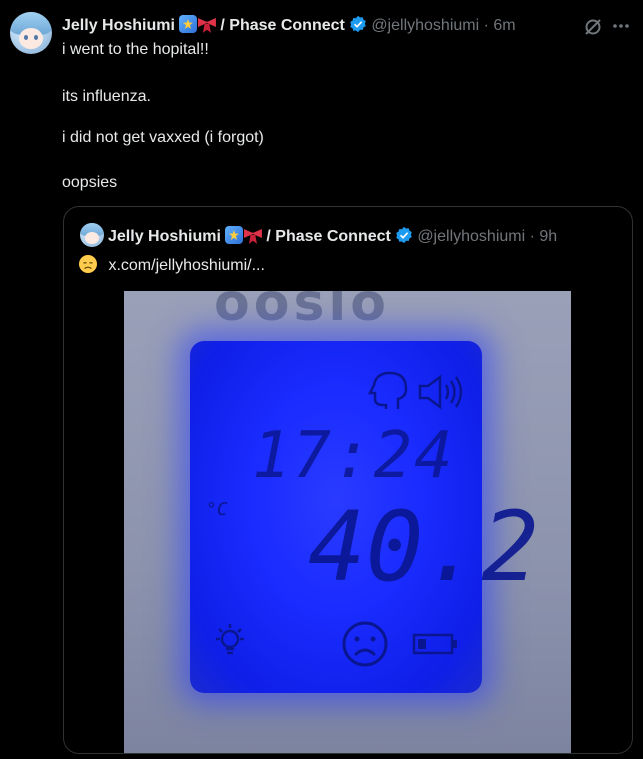 This screenshot has height=759, width=643. I want to click on unit-label: °C, so click(217, 509).